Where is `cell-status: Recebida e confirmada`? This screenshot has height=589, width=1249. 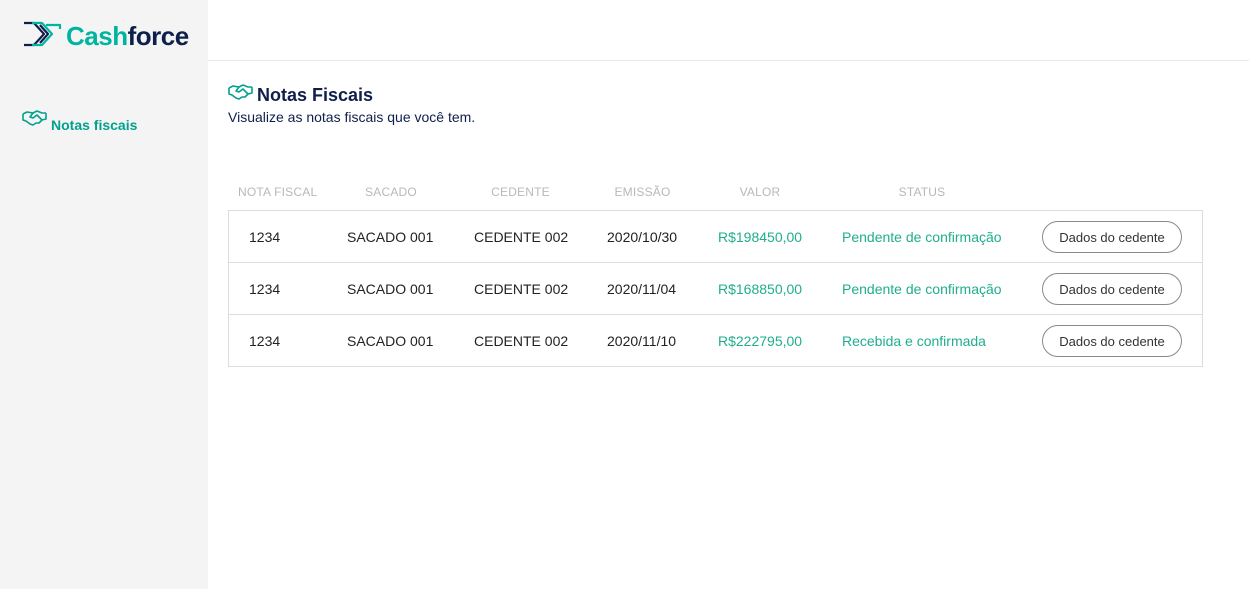 cell-status: Recebida e confirmada is located at coordinates (914, 340).